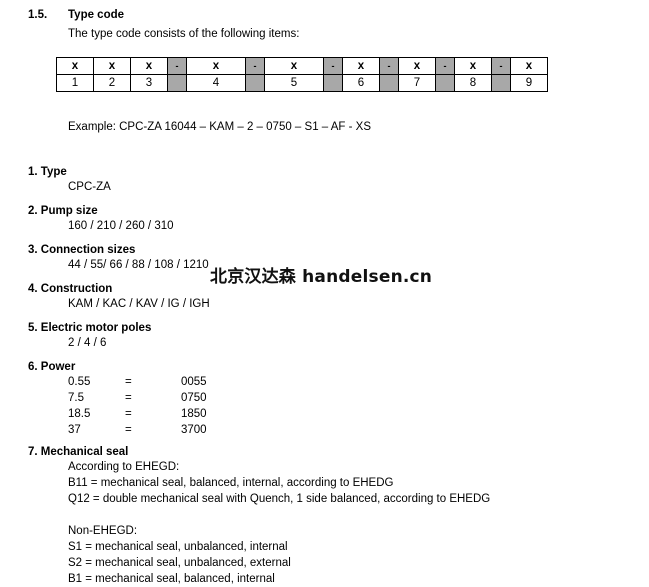  Describe the element at coordinates (137, 398) in the screenshot. I see `power-row: 7.5 = 0750` at that location.